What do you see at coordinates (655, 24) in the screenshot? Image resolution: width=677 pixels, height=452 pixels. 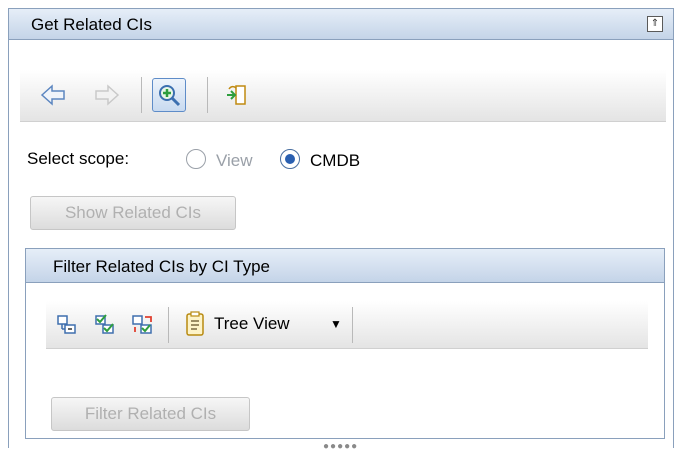 I see `double-chevron-up-icon: ⇑` at bounding box center [655, 24].